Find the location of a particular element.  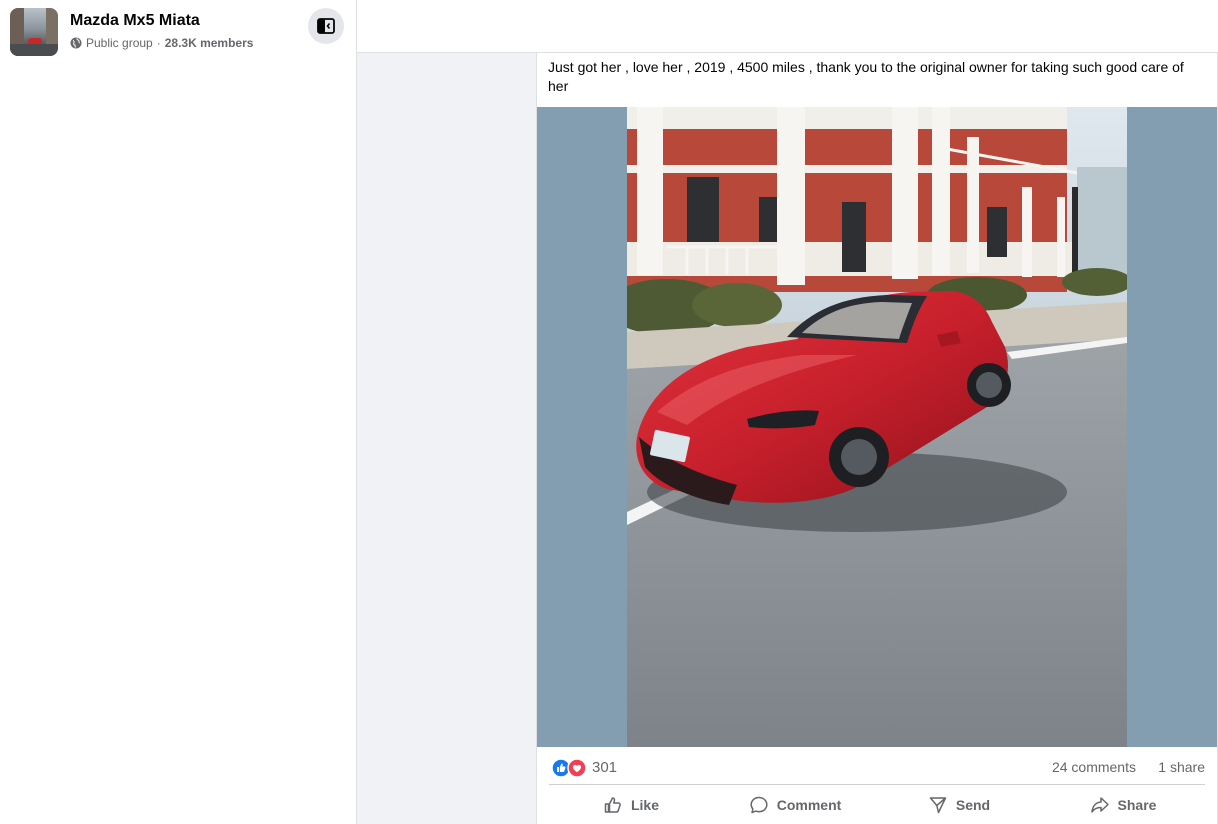

thumbs-up-icon is located at coordinates (612, 805).